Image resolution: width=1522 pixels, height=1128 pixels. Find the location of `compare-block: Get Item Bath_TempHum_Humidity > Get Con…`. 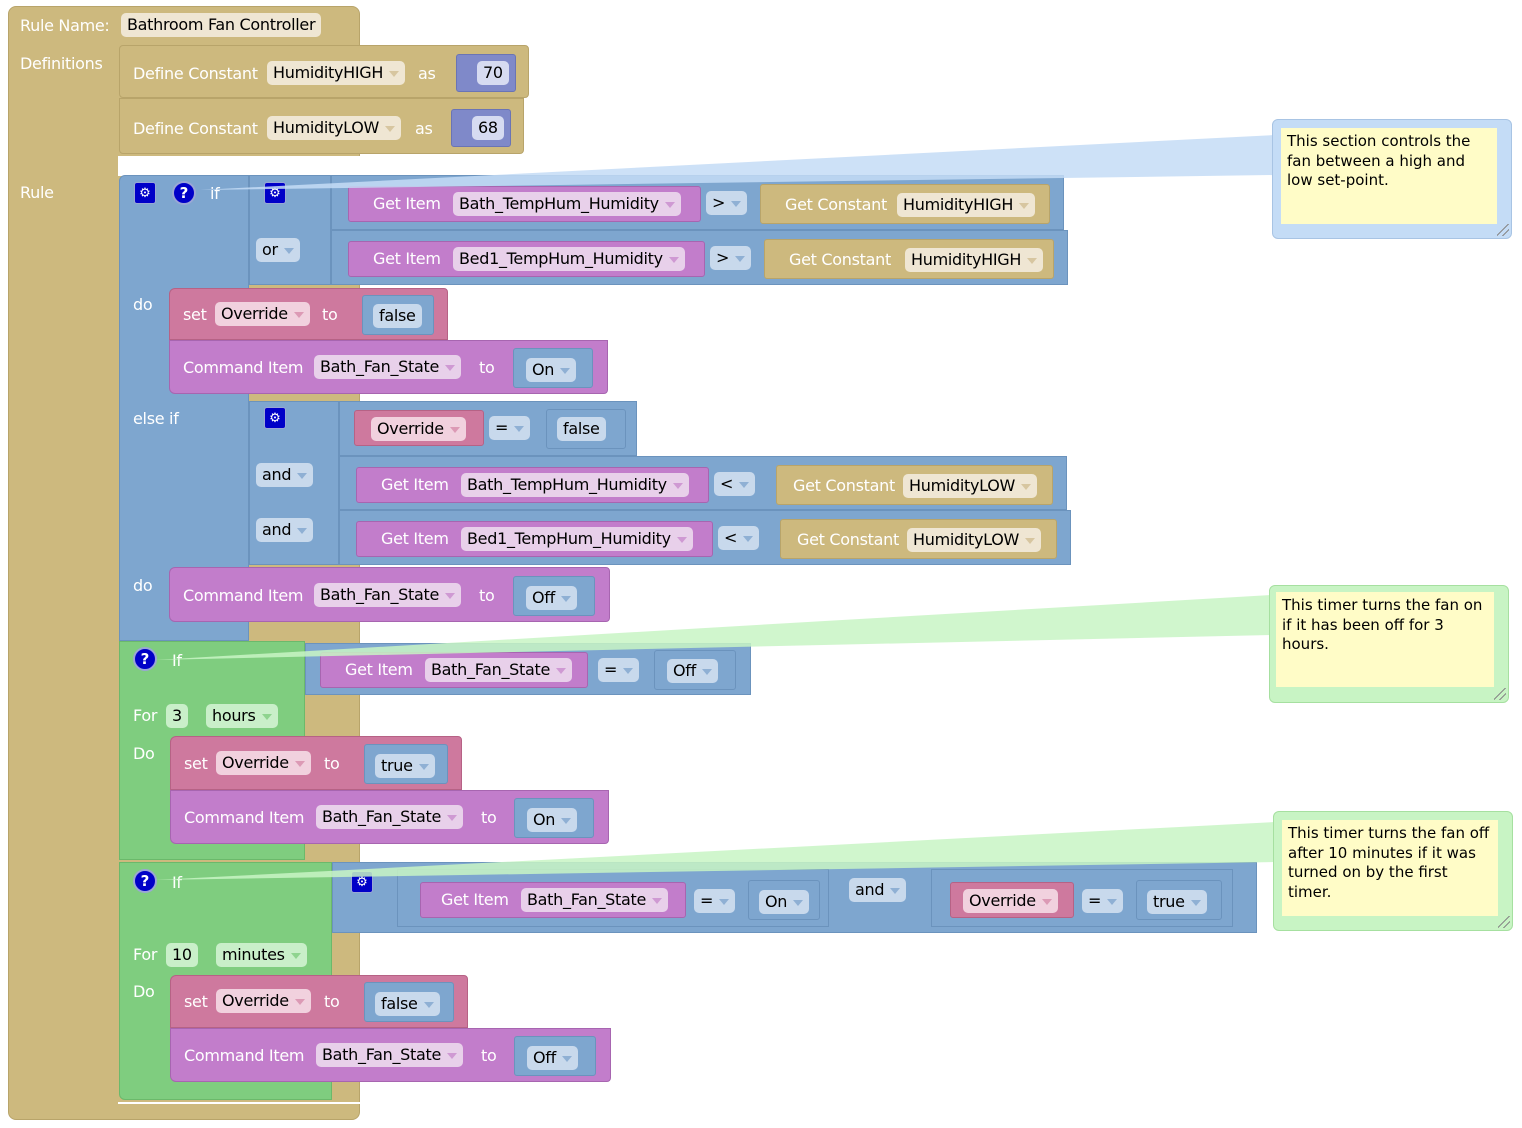

compare-block: Get Item Bath_TempHum_Humidity > Get Con… is located at coordinates (697, 202).